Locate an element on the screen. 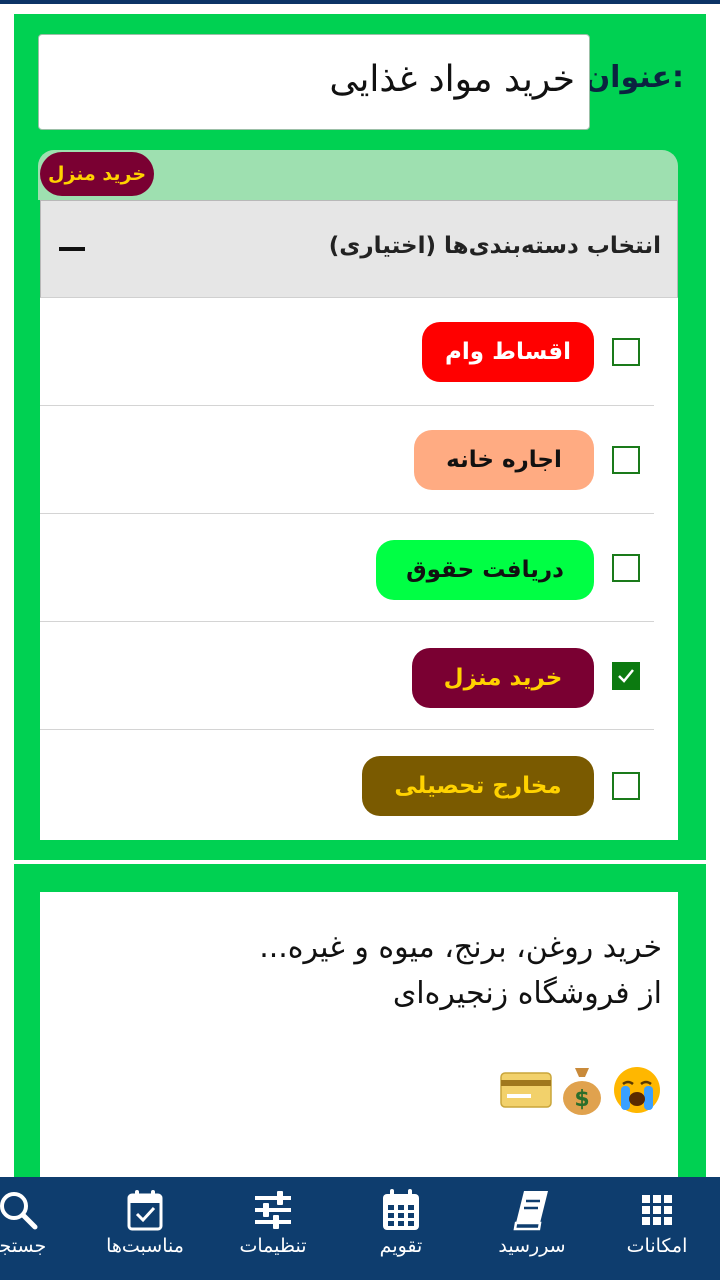 This screenshot has height=1280, width=720. grid-icon is located at coordinates (657, 1210).